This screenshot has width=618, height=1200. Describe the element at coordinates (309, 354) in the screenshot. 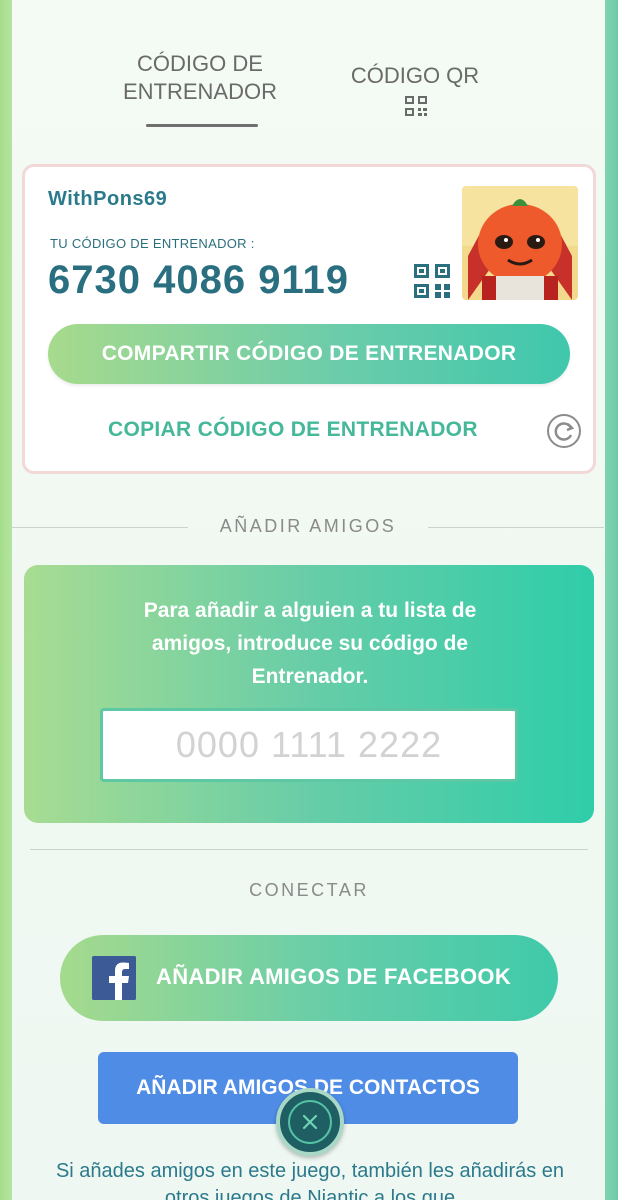

I see `share-trainer-code-button: COMPARTIR CÓDIGO DE ENTRENADOR` at that location.